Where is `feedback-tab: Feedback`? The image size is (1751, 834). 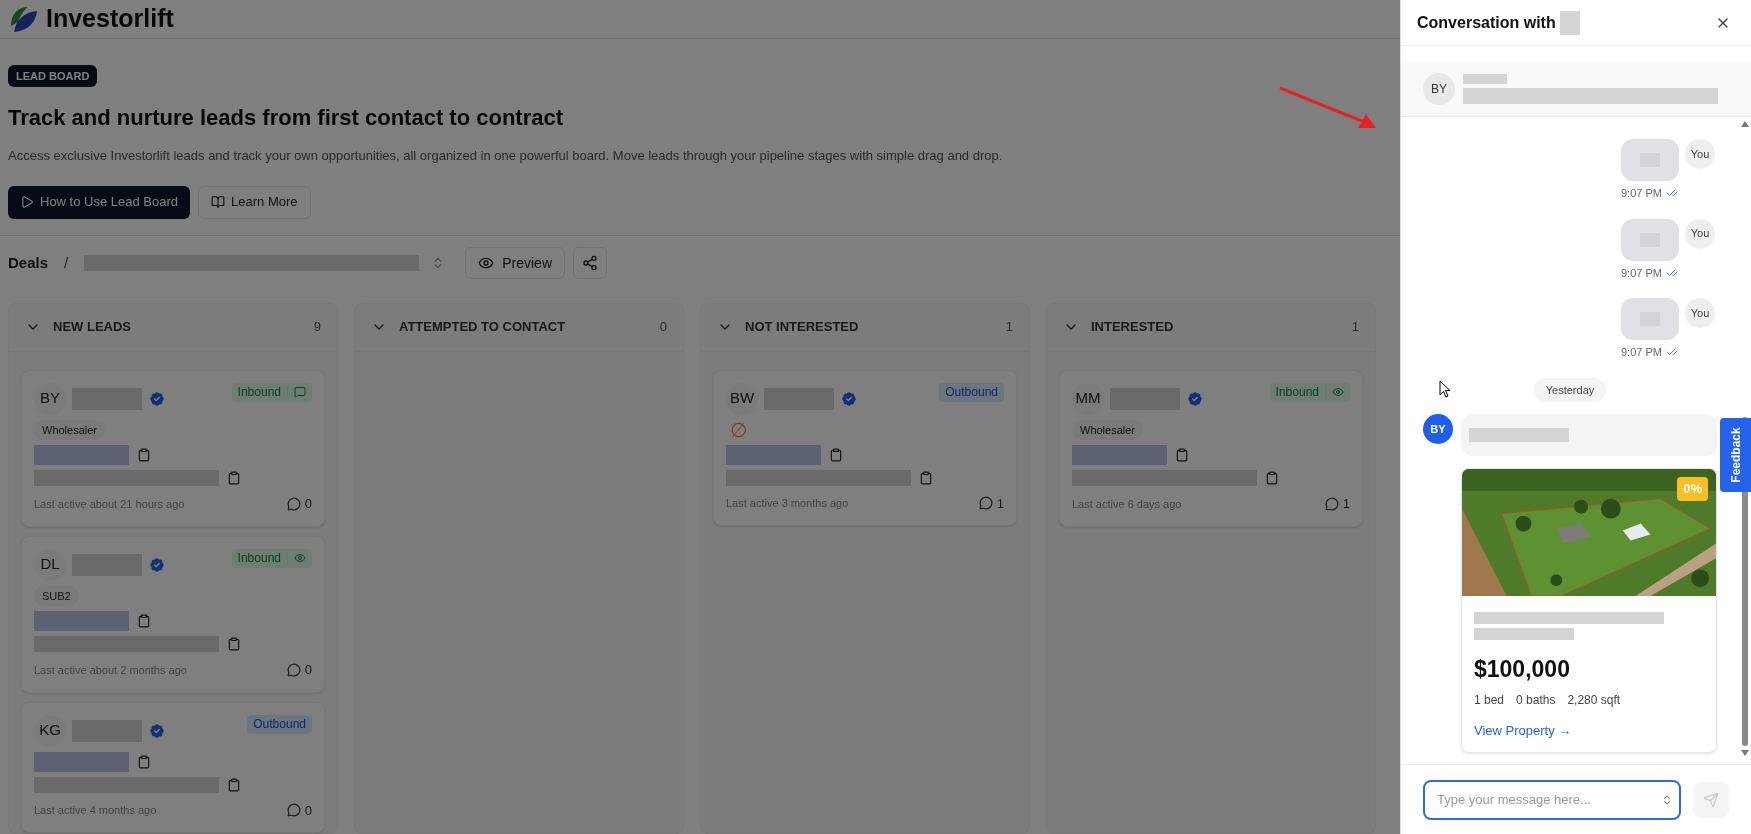 feedback-tab: Feedback is located at coordinates (1735, 455).